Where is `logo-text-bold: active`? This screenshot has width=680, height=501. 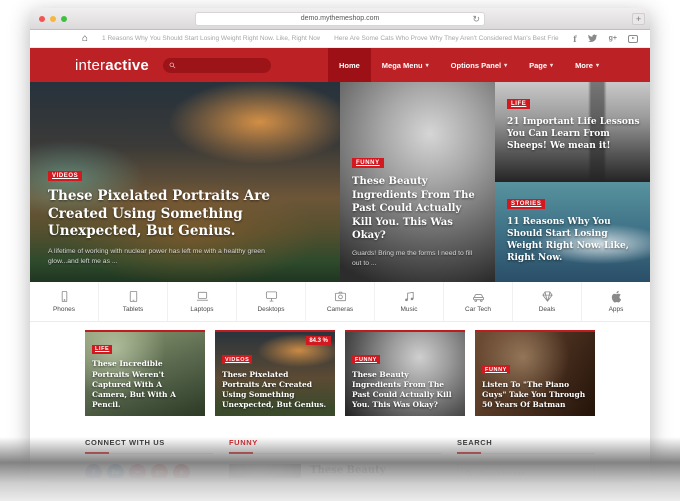
logo-text-bold: active is located at coordinates (127, 65).